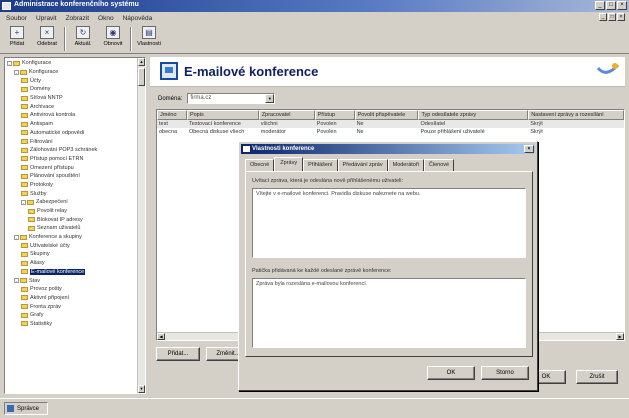 This screenshot has width=629, height=418. I want to click on close-button: ×, so click(622, 5).